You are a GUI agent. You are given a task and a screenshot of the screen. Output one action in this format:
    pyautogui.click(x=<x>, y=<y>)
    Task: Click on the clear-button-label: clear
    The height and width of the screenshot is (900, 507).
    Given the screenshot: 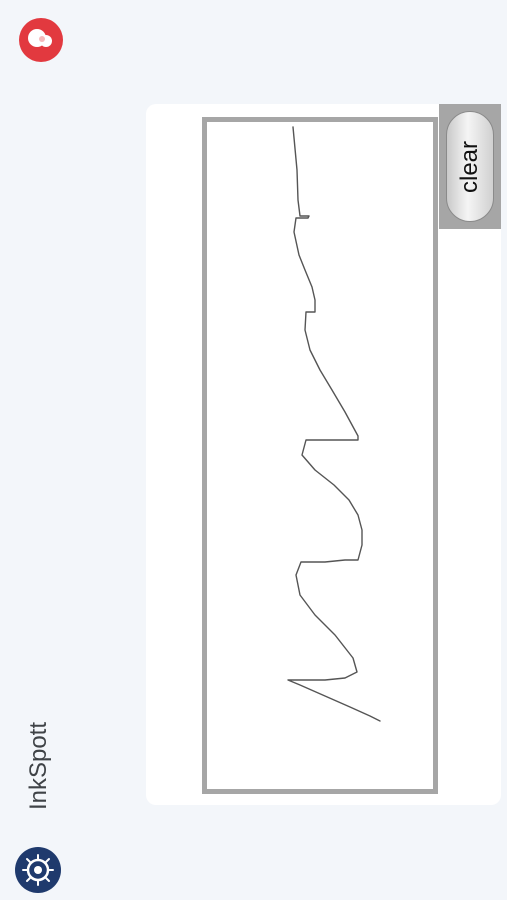 What is the action you would take?
    pyautogui.click(x=469, y=166)
    